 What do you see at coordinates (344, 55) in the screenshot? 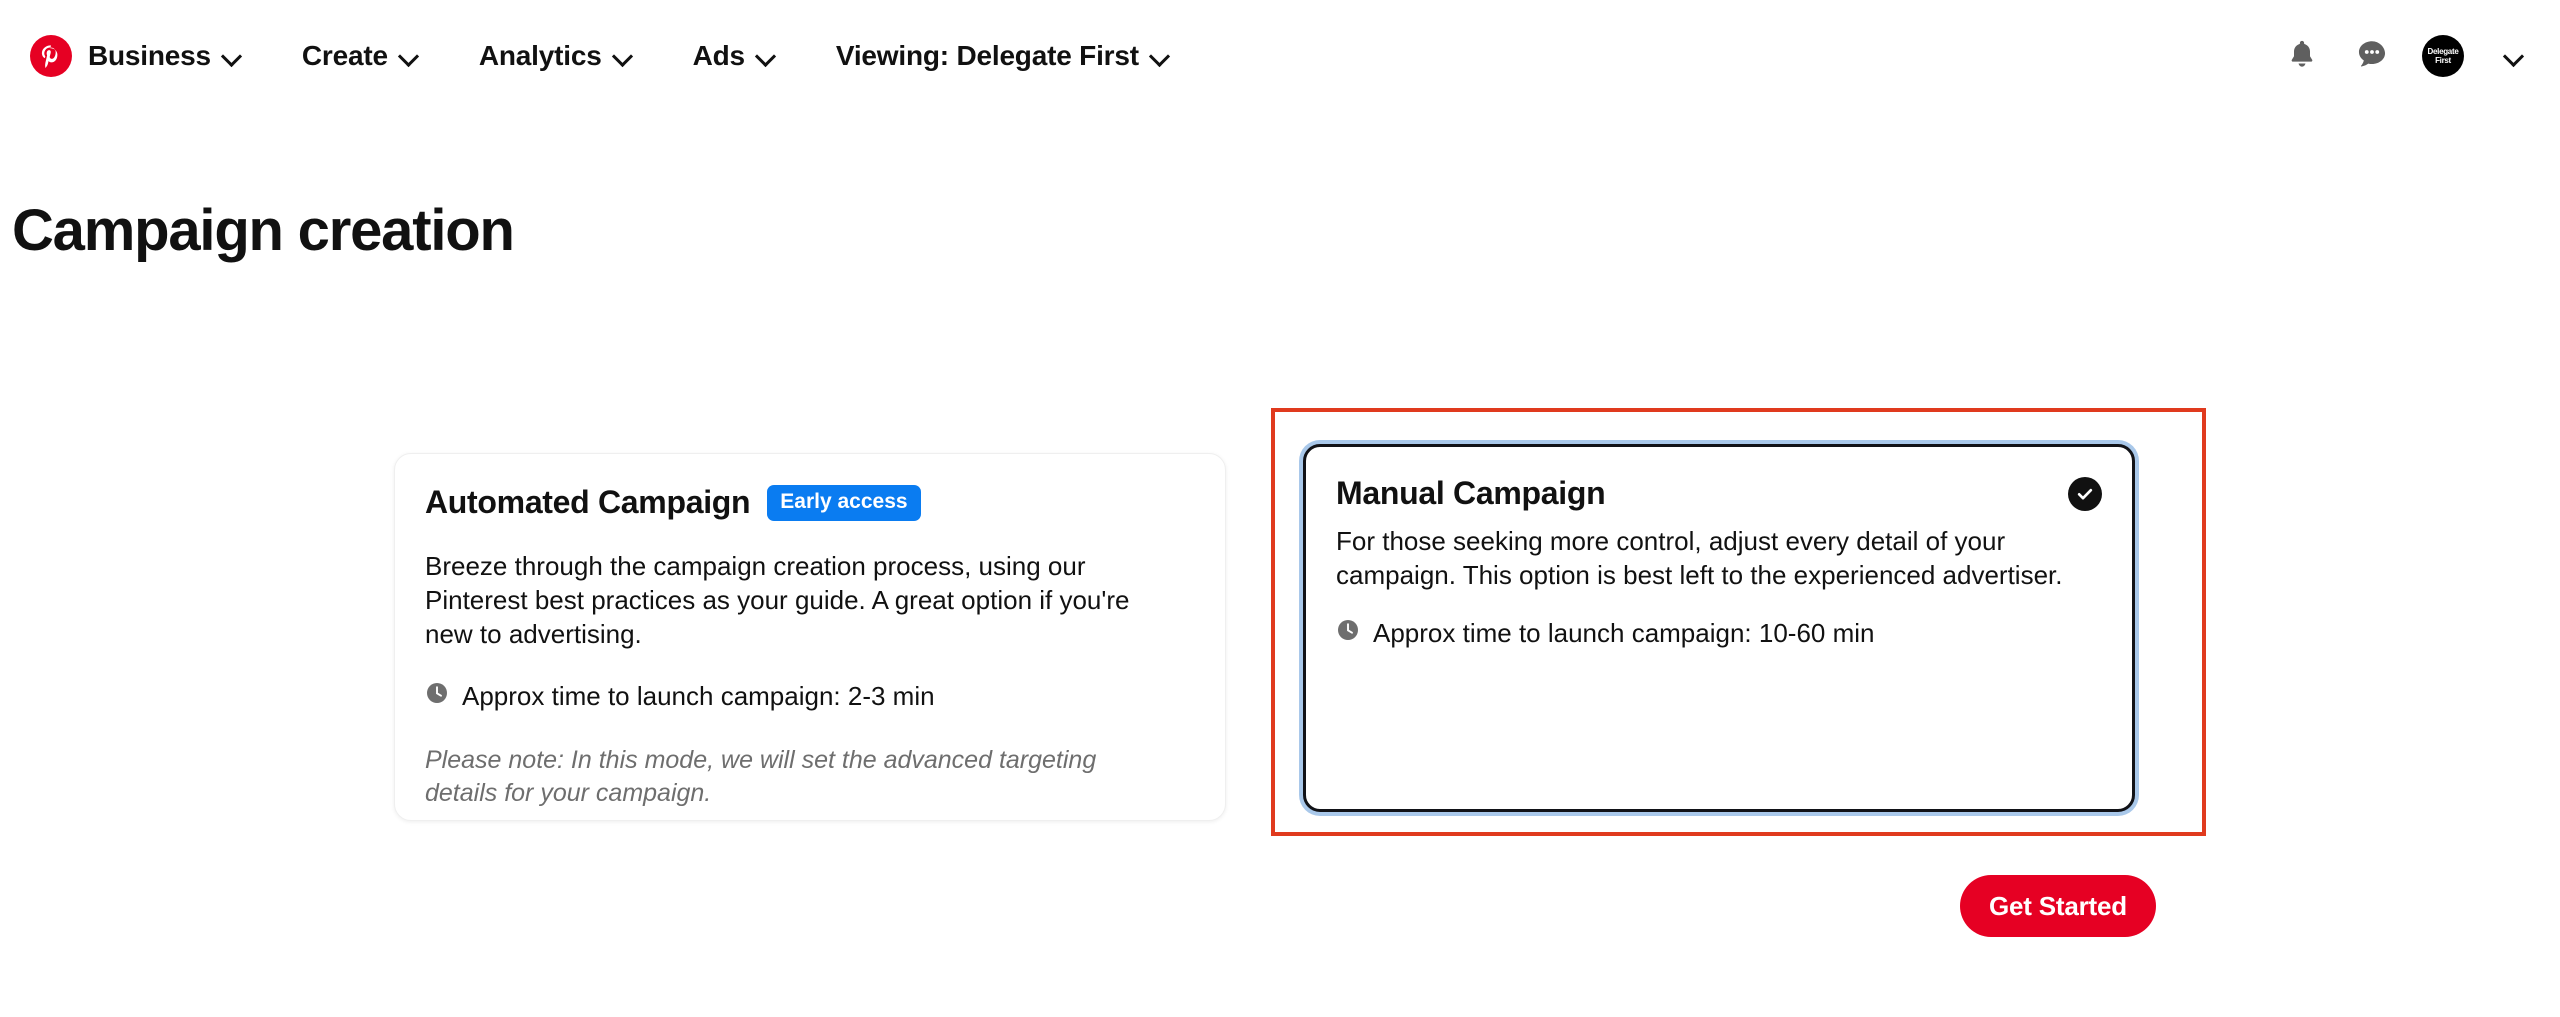
I see `nav-item-create-label: Create` at bounding box center [344, 55].